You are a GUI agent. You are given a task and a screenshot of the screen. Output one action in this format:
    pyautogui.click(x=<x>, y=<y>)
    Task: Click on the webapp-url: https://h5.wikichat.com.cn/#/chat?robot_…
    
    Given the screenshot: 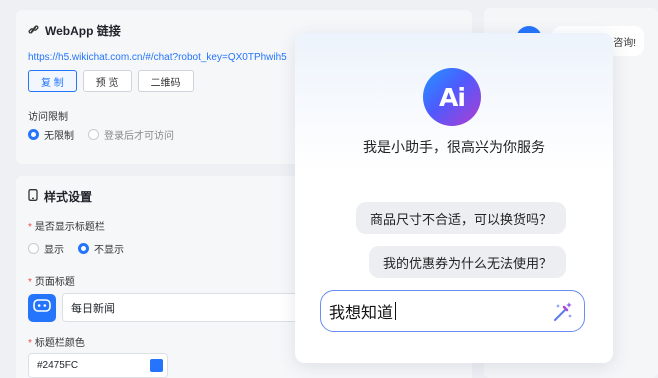 What is the action you would take?
    pyautogui.click(x=157, y=57)
    